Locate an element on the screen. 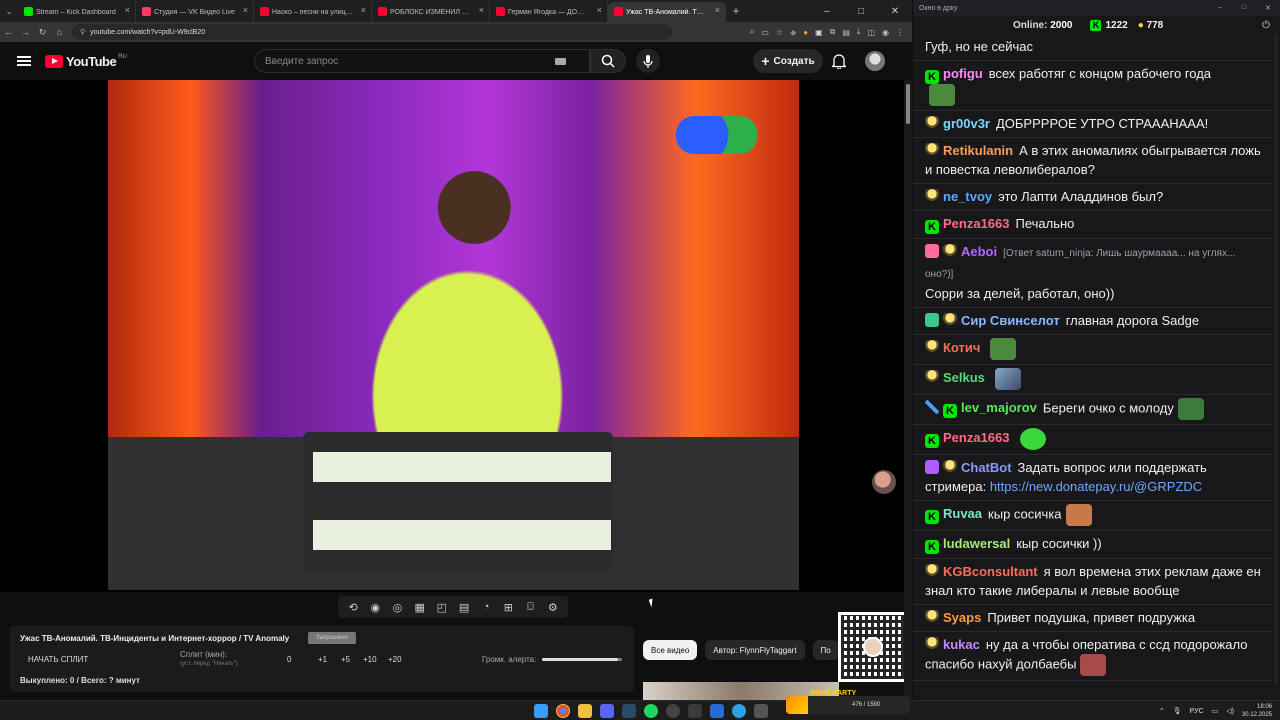 Image resolution: width=1280 pixels, height=720 pixels. profile-icon: ◉ is located at coordinates (885, 32).